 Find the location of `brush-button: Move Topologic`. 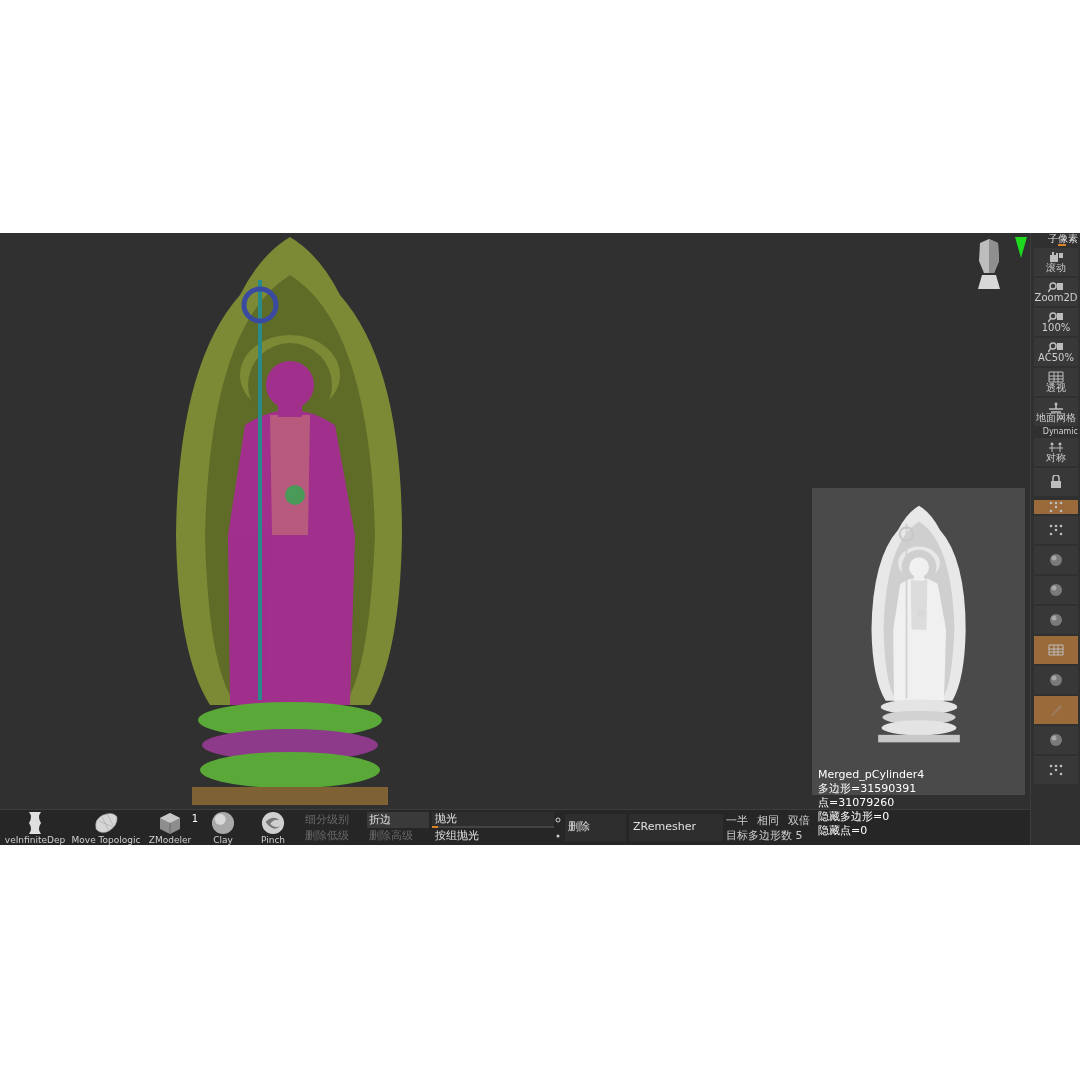

brush-button: Move Topologic is located at coordinates (106, 827).